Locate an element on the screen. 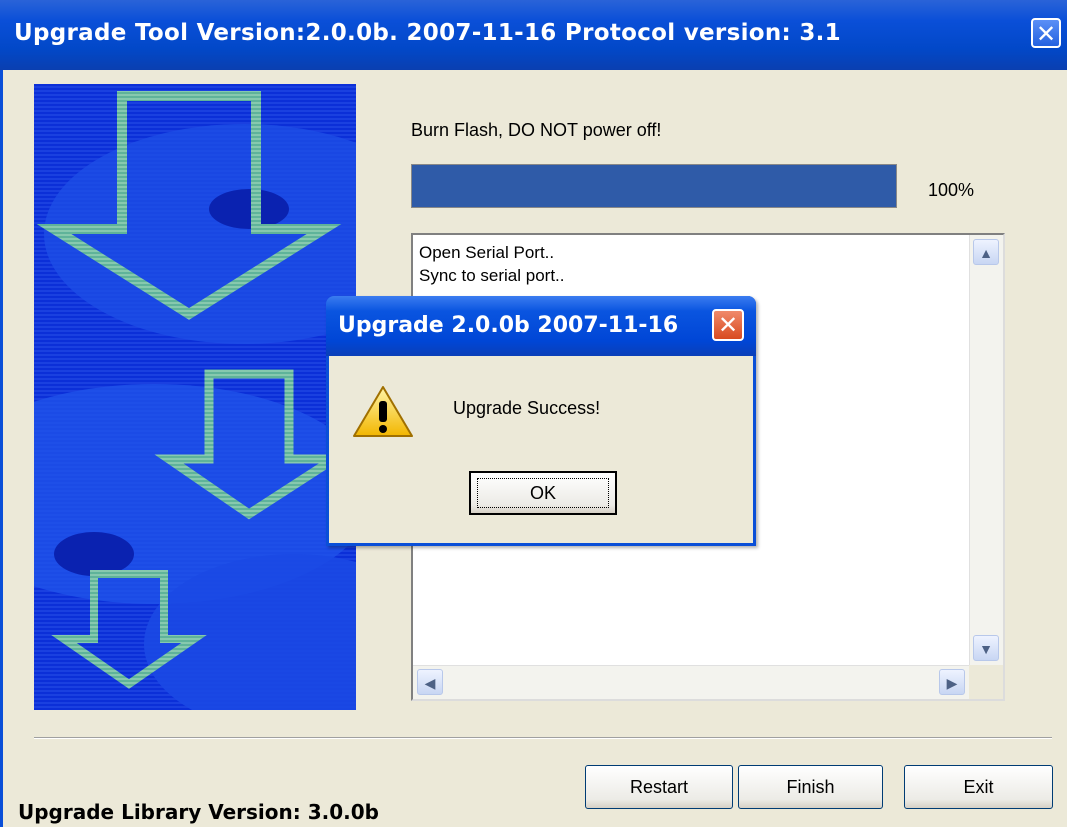 Image resolution: width=1067 pixels, height=827 pixels. restart-button: Restart is located at coordinates (659, 787).